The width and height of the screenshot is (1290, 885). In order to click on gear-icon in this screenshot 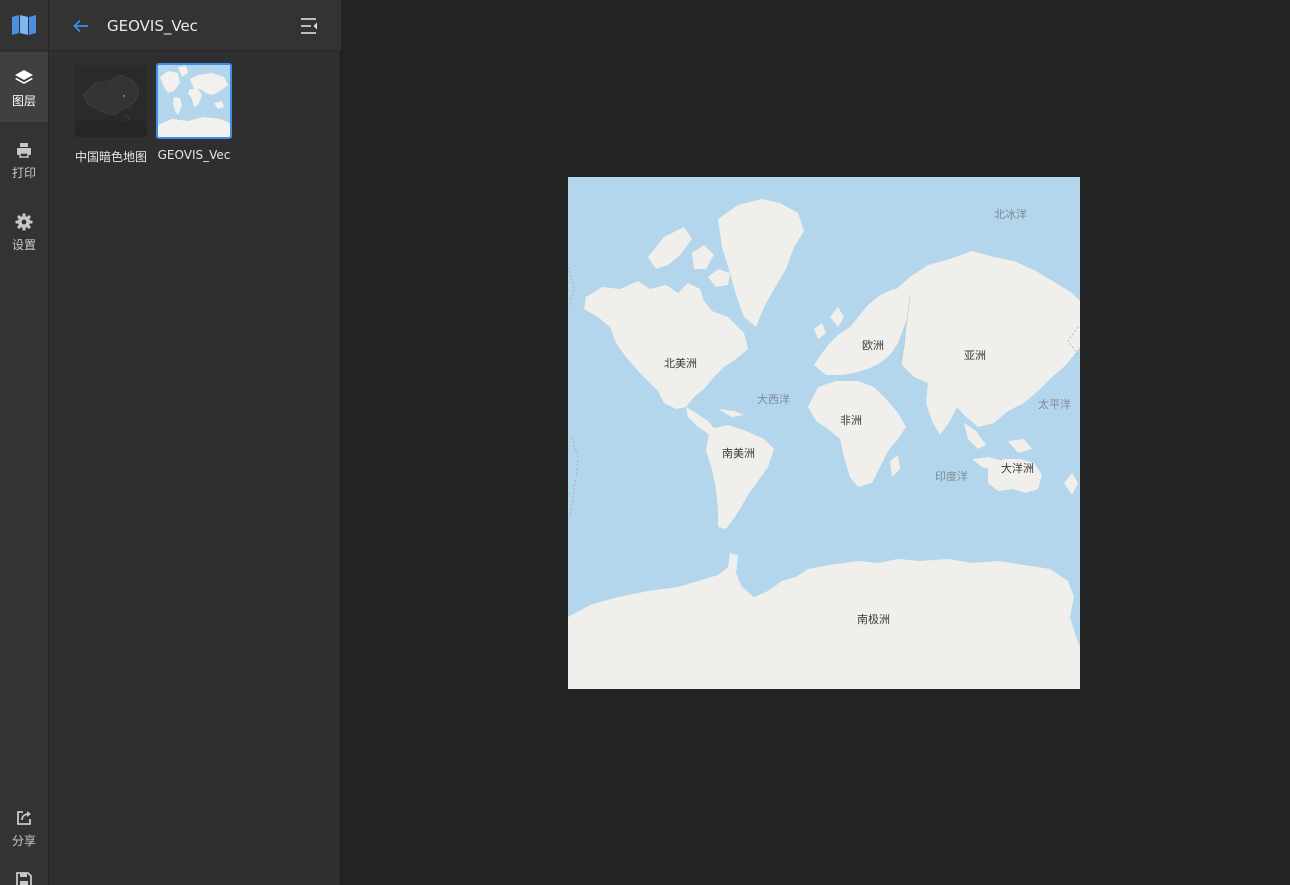, I will do `click(24, 222)`.